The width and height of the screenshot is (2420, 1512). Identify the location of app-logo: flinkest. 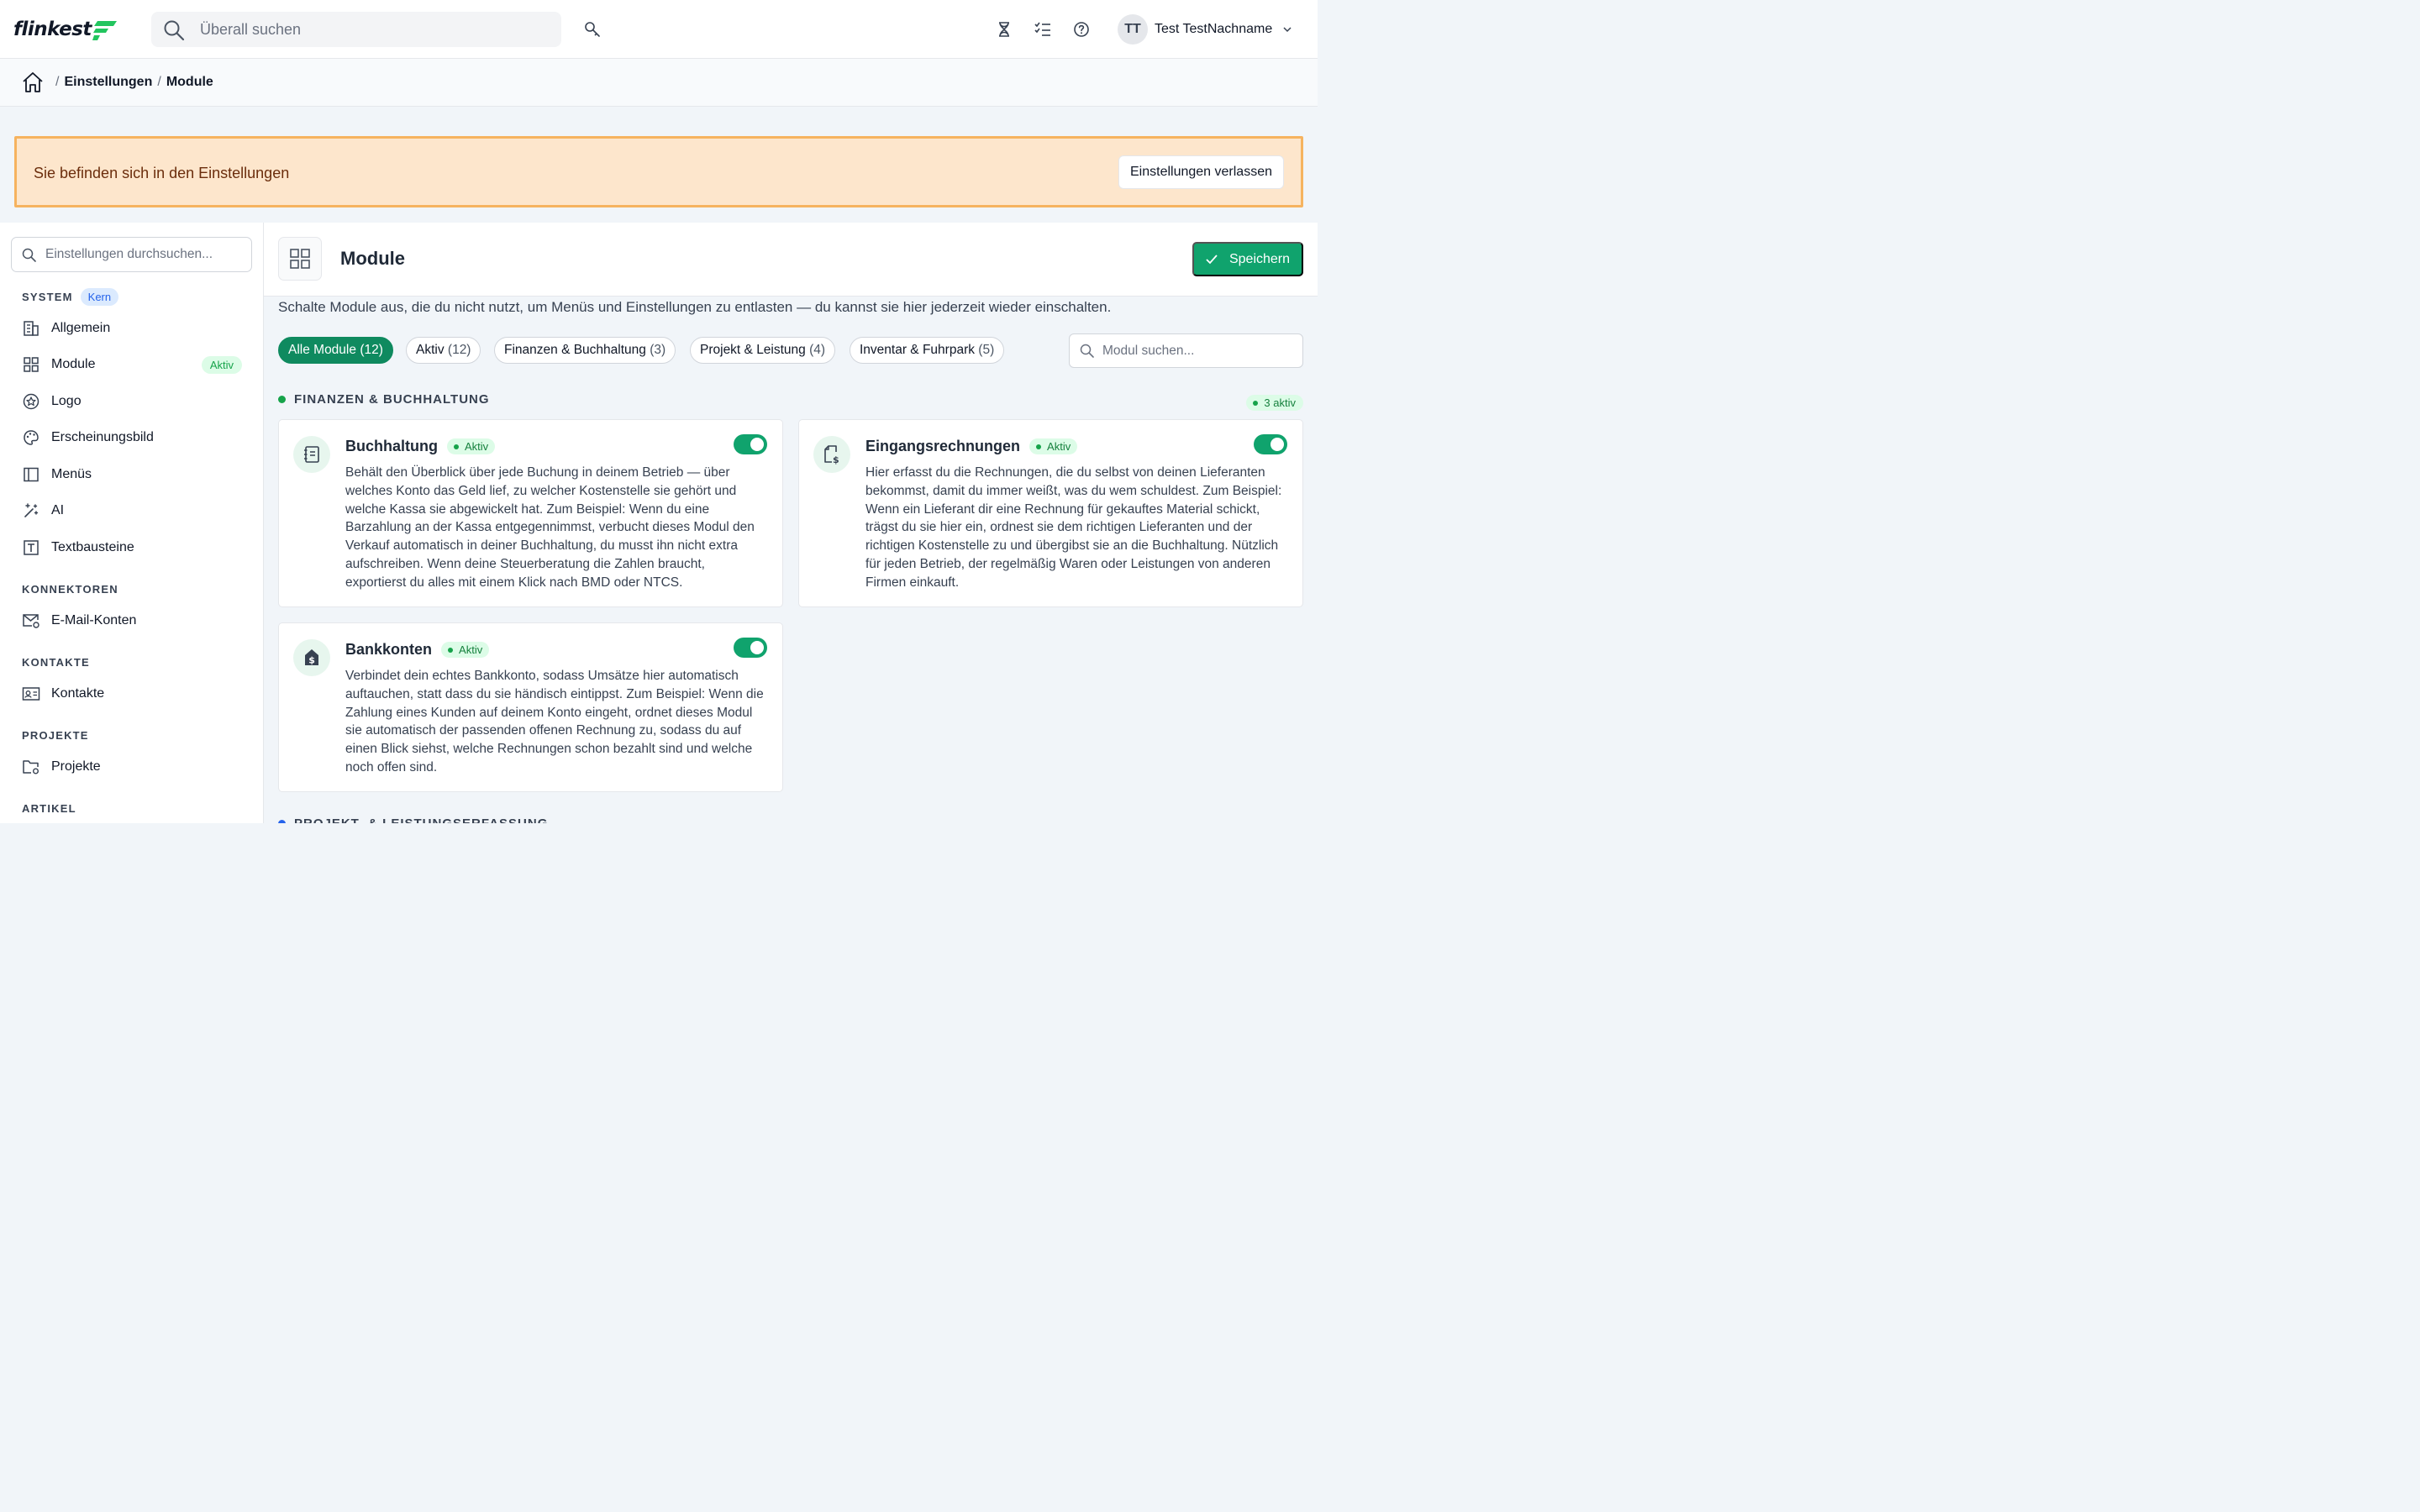
(65, 29).